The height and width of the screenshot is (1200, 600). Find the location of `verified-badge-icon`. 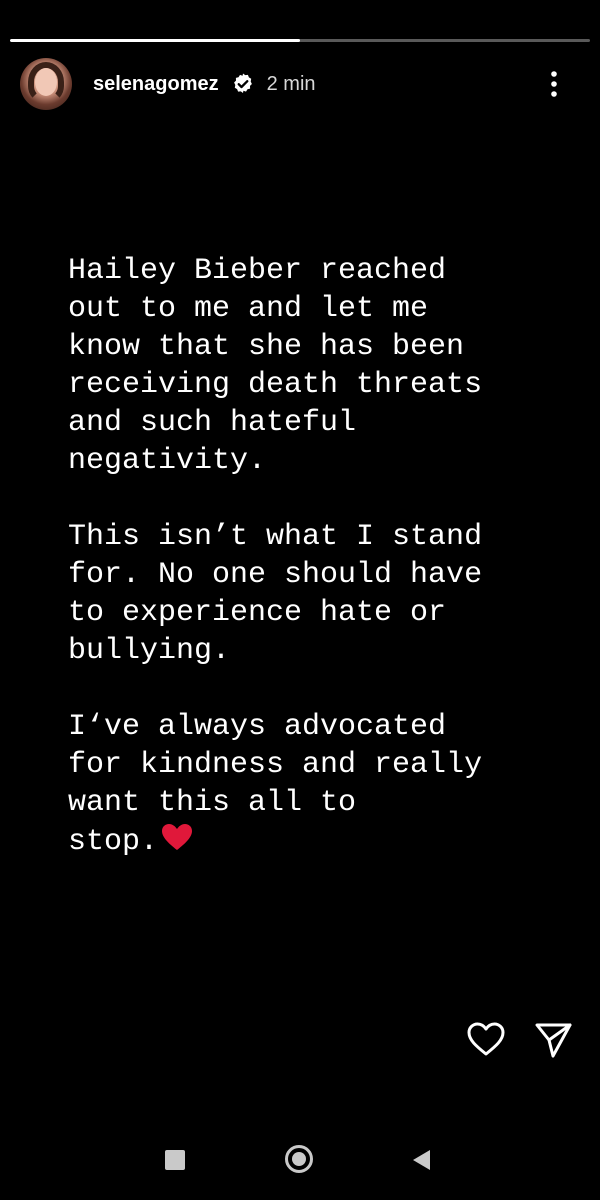

verified-badge-icon is located at coordinates (243, 84).